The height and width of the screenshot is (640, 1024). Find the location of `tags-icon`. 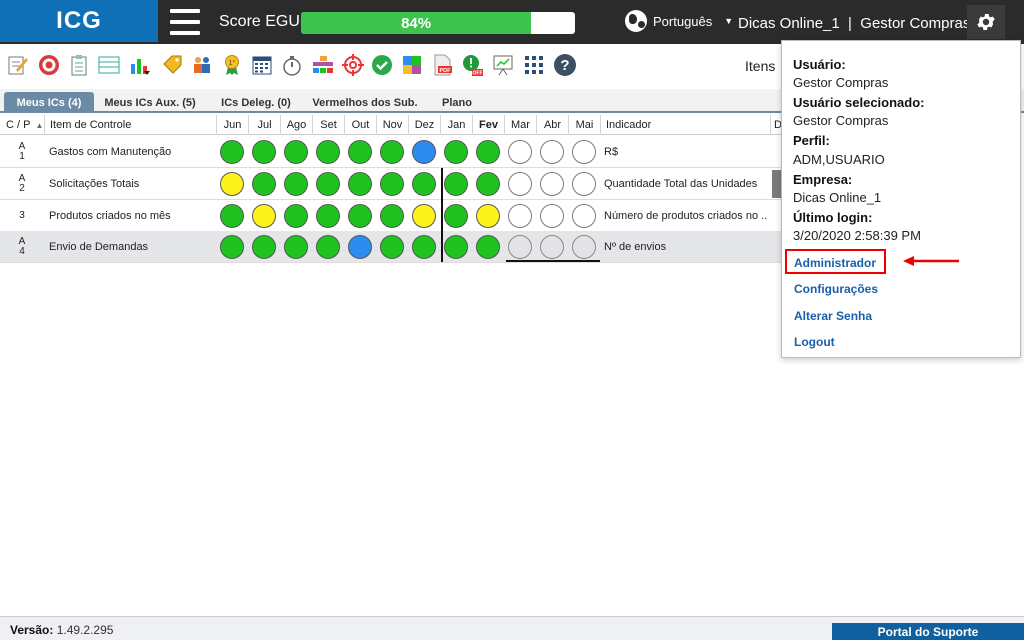

tags-icon is located at coordinates (172, 65).